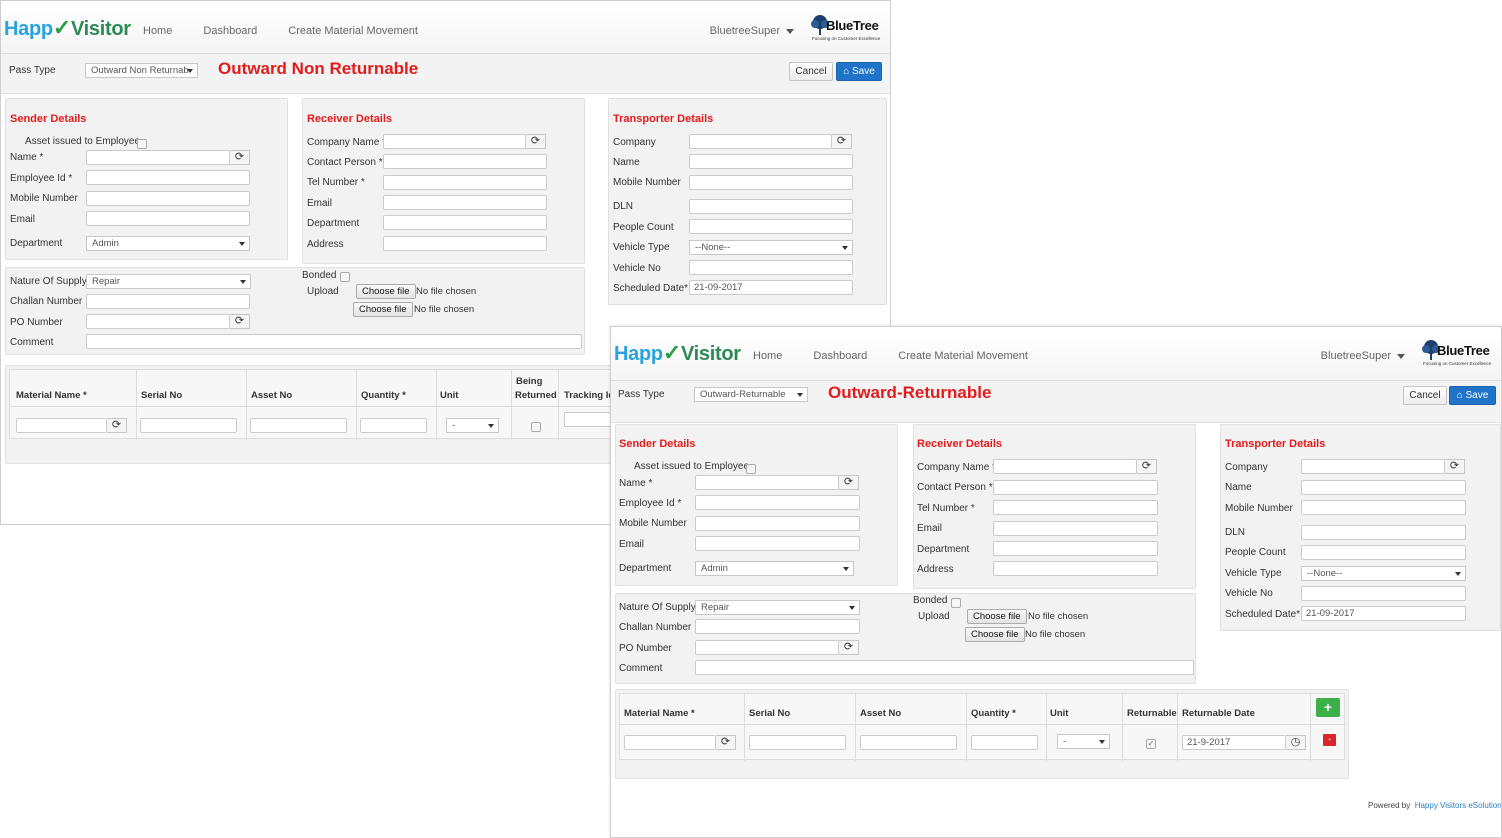  What do you see at coordinates (1151, 744) in the screenshot?
I see `returnable-checkbox: ✓` at bounding box center [1151, 744].